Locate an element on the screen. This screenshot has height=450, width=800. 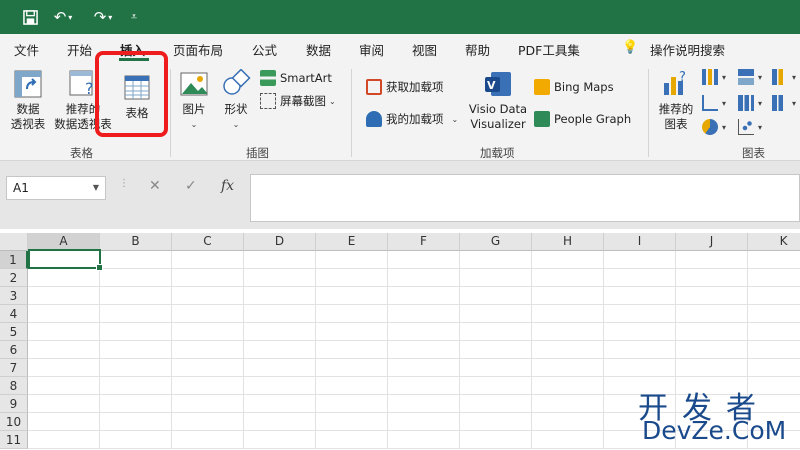
column-header: K is located at coordinates (774, 242).